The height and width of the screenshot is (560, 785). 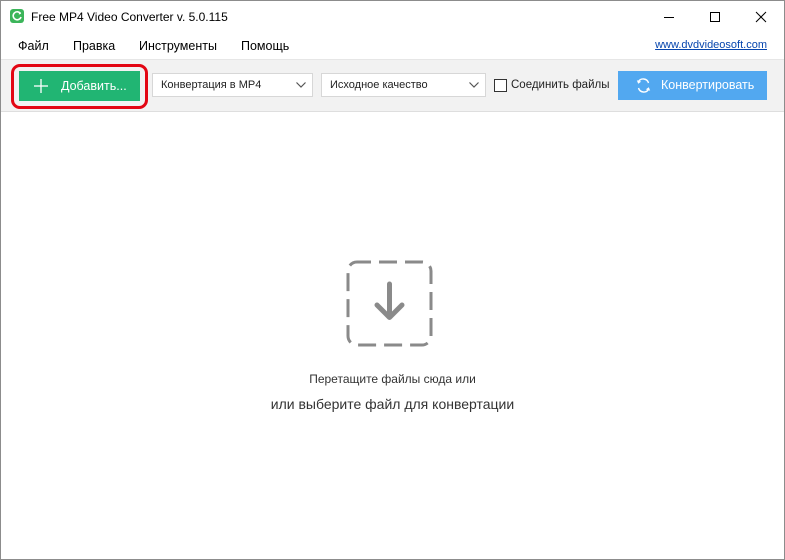 What do you see at coordinates (41, 86) in the screenshot?
I see `plus-icon` at bounding box center [41, 86].